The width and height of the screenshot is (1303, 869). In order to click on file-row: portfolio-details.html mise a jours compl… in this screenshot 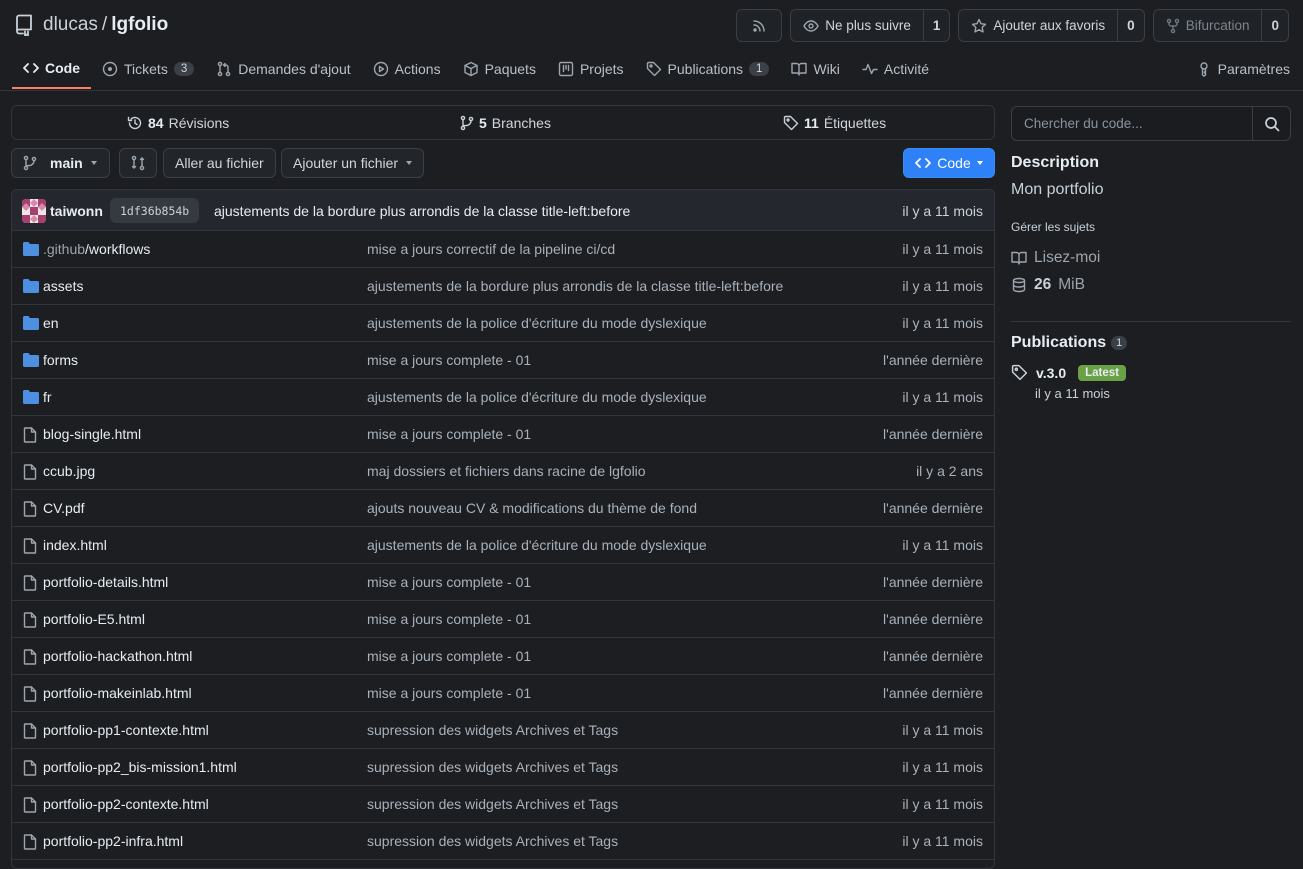, I will do `click(503, 582)`.